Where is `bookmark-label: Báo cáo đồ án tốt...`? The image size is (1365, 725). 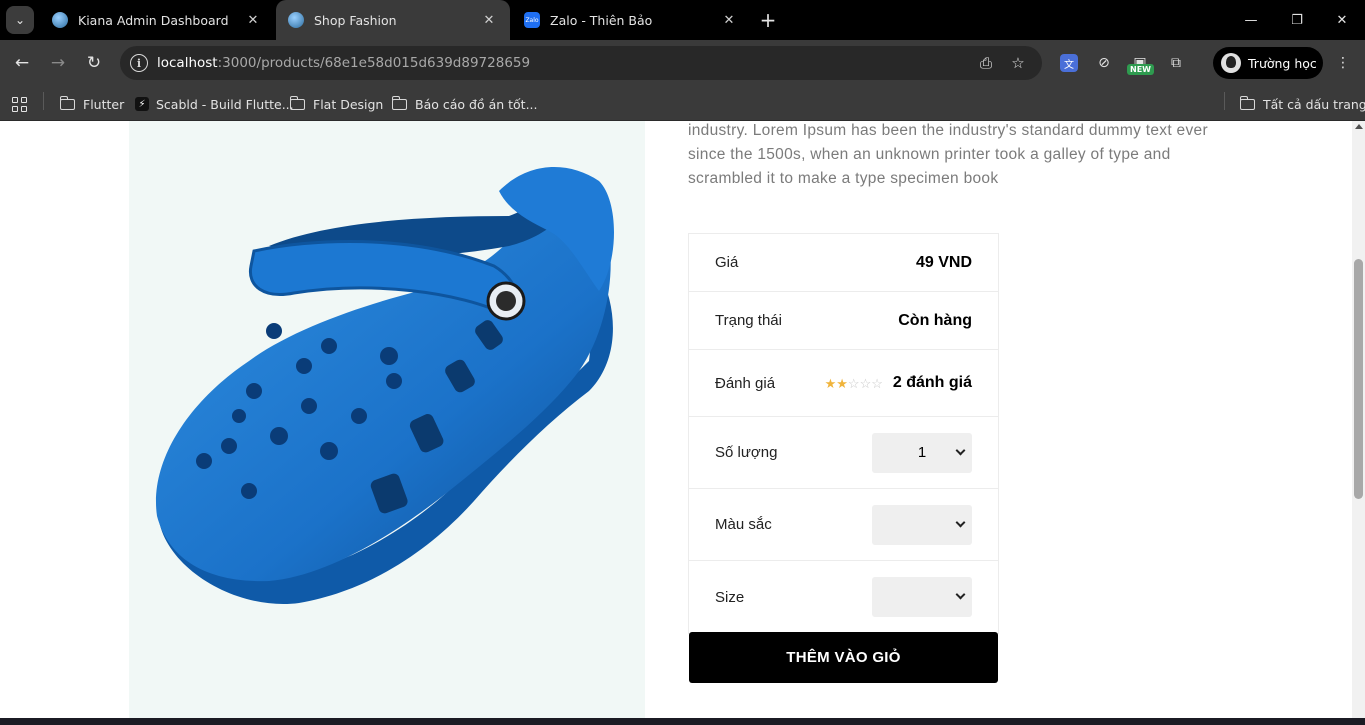 bookmark-label: Báo cáo đồ án tốt... is located at coordinates (476, 104).